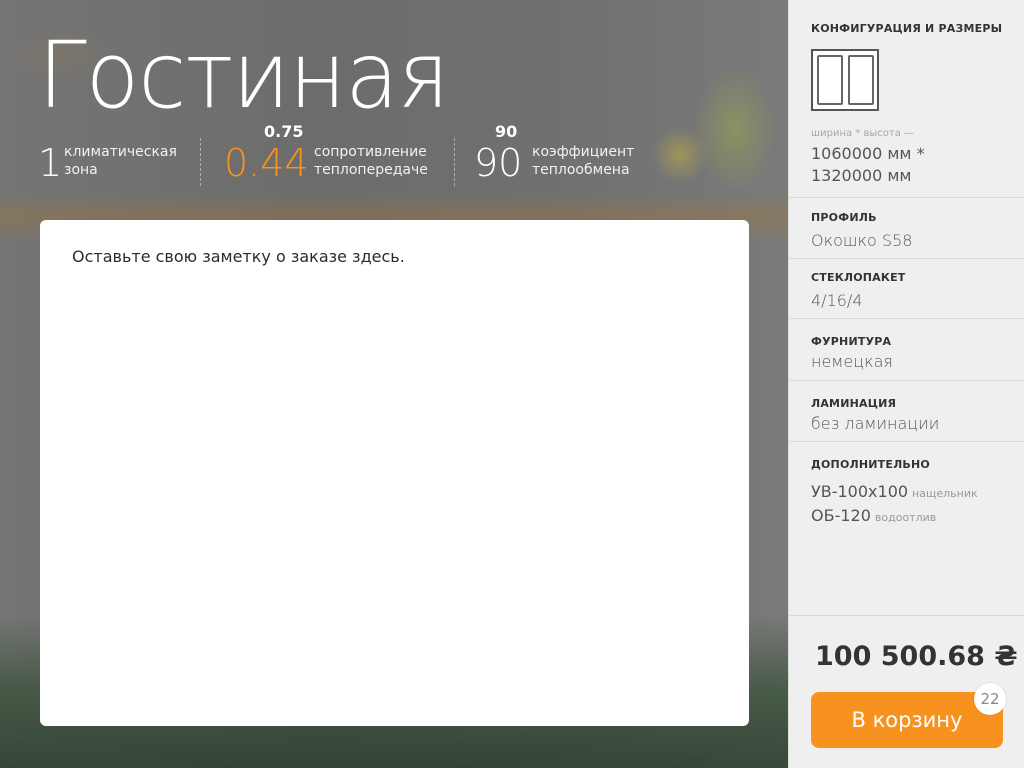 The width and height of the screenshot is (1024, 768). Describe the element at coordinates (868, 153) in the screenshot. I see `dimensions-width: 1060000 мм *` at that location.